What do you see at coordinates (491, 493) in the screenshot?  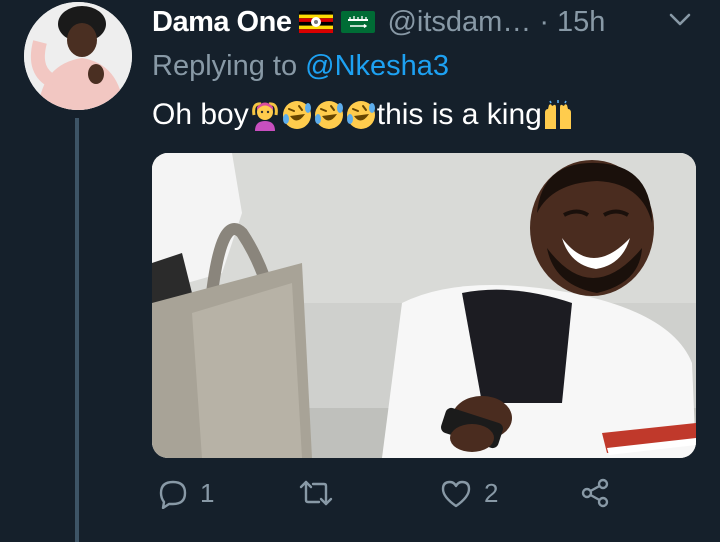 I see `like-count: 2` at bounding box center [491, 493].